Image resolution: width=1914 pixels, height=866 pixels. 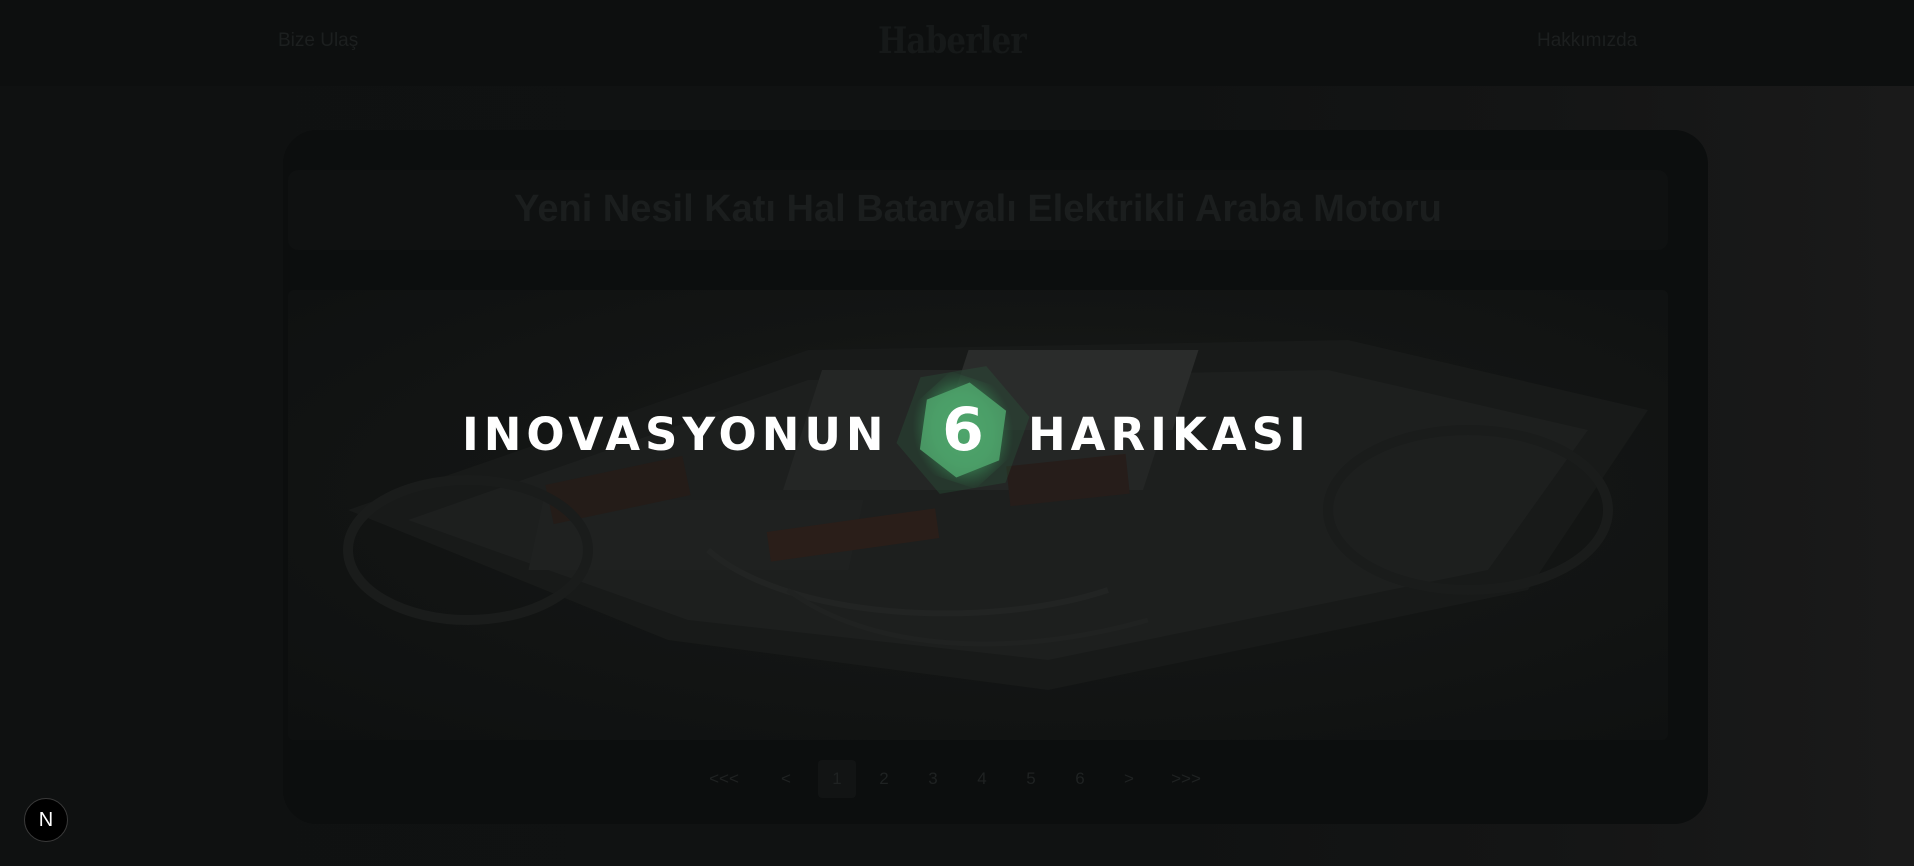 I want to click on splash-right-text: HARIKASI, so click(x=1169, y=434).